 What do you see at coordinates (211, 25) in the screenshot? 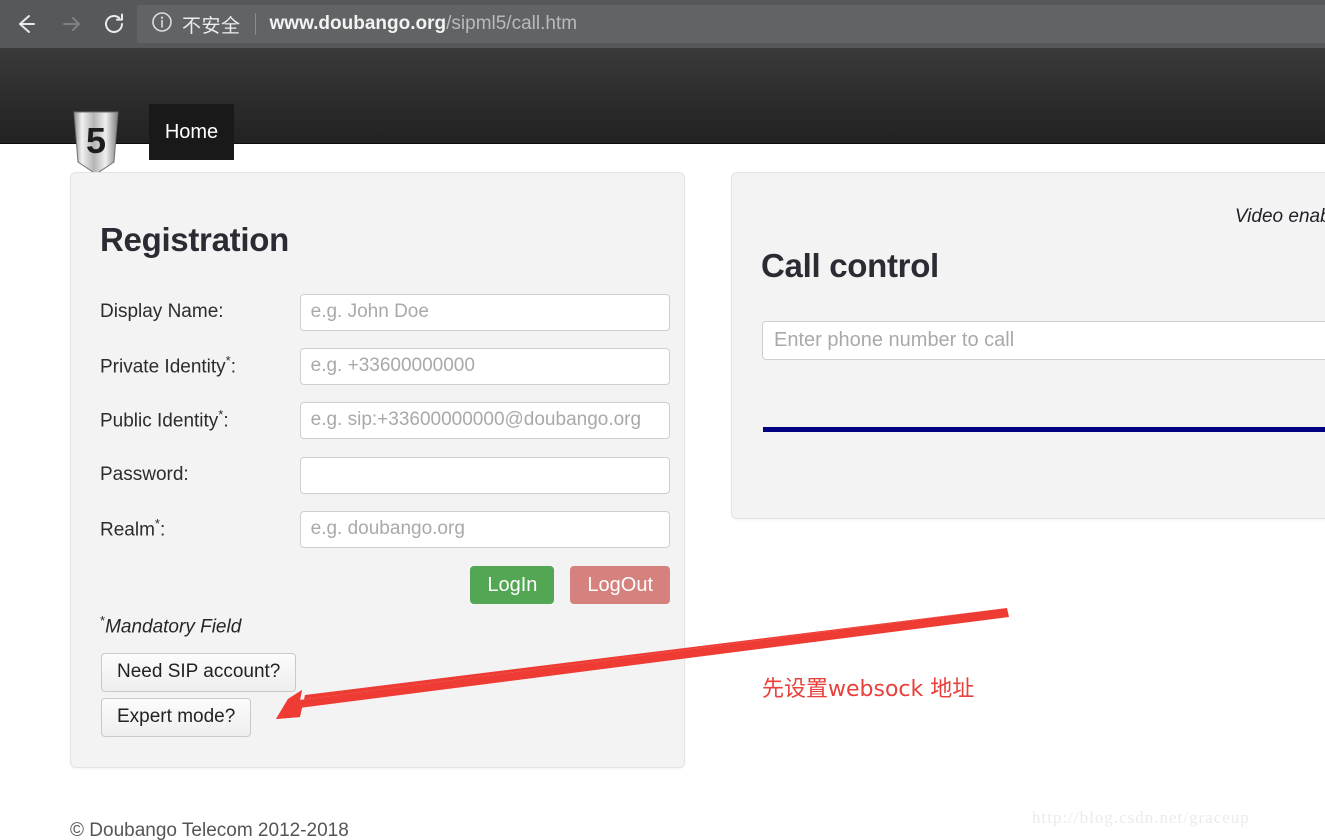
I see `security-status-label: 不安全` at bounding box center [211, 25].